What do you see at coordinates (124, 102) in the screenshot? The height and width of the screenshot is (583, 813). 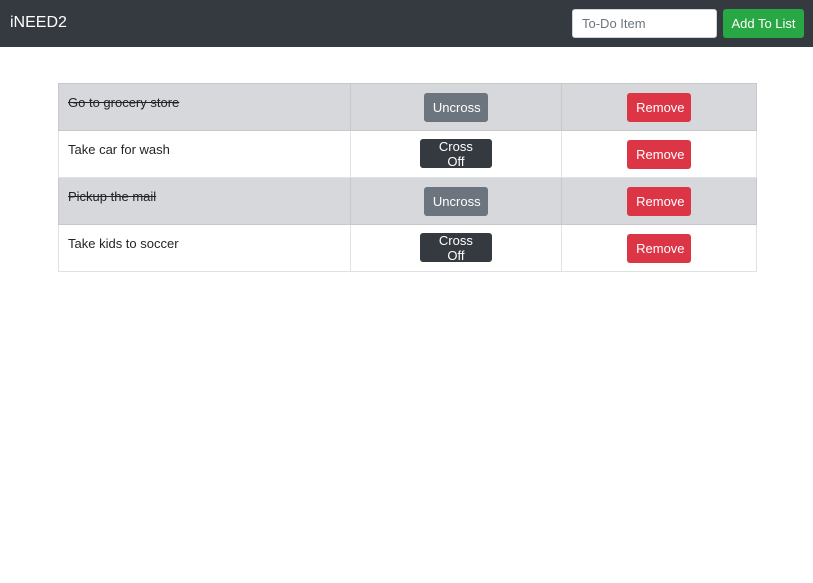 I see `todo-text: Go to grocery store` at bounding box center [124, 102].